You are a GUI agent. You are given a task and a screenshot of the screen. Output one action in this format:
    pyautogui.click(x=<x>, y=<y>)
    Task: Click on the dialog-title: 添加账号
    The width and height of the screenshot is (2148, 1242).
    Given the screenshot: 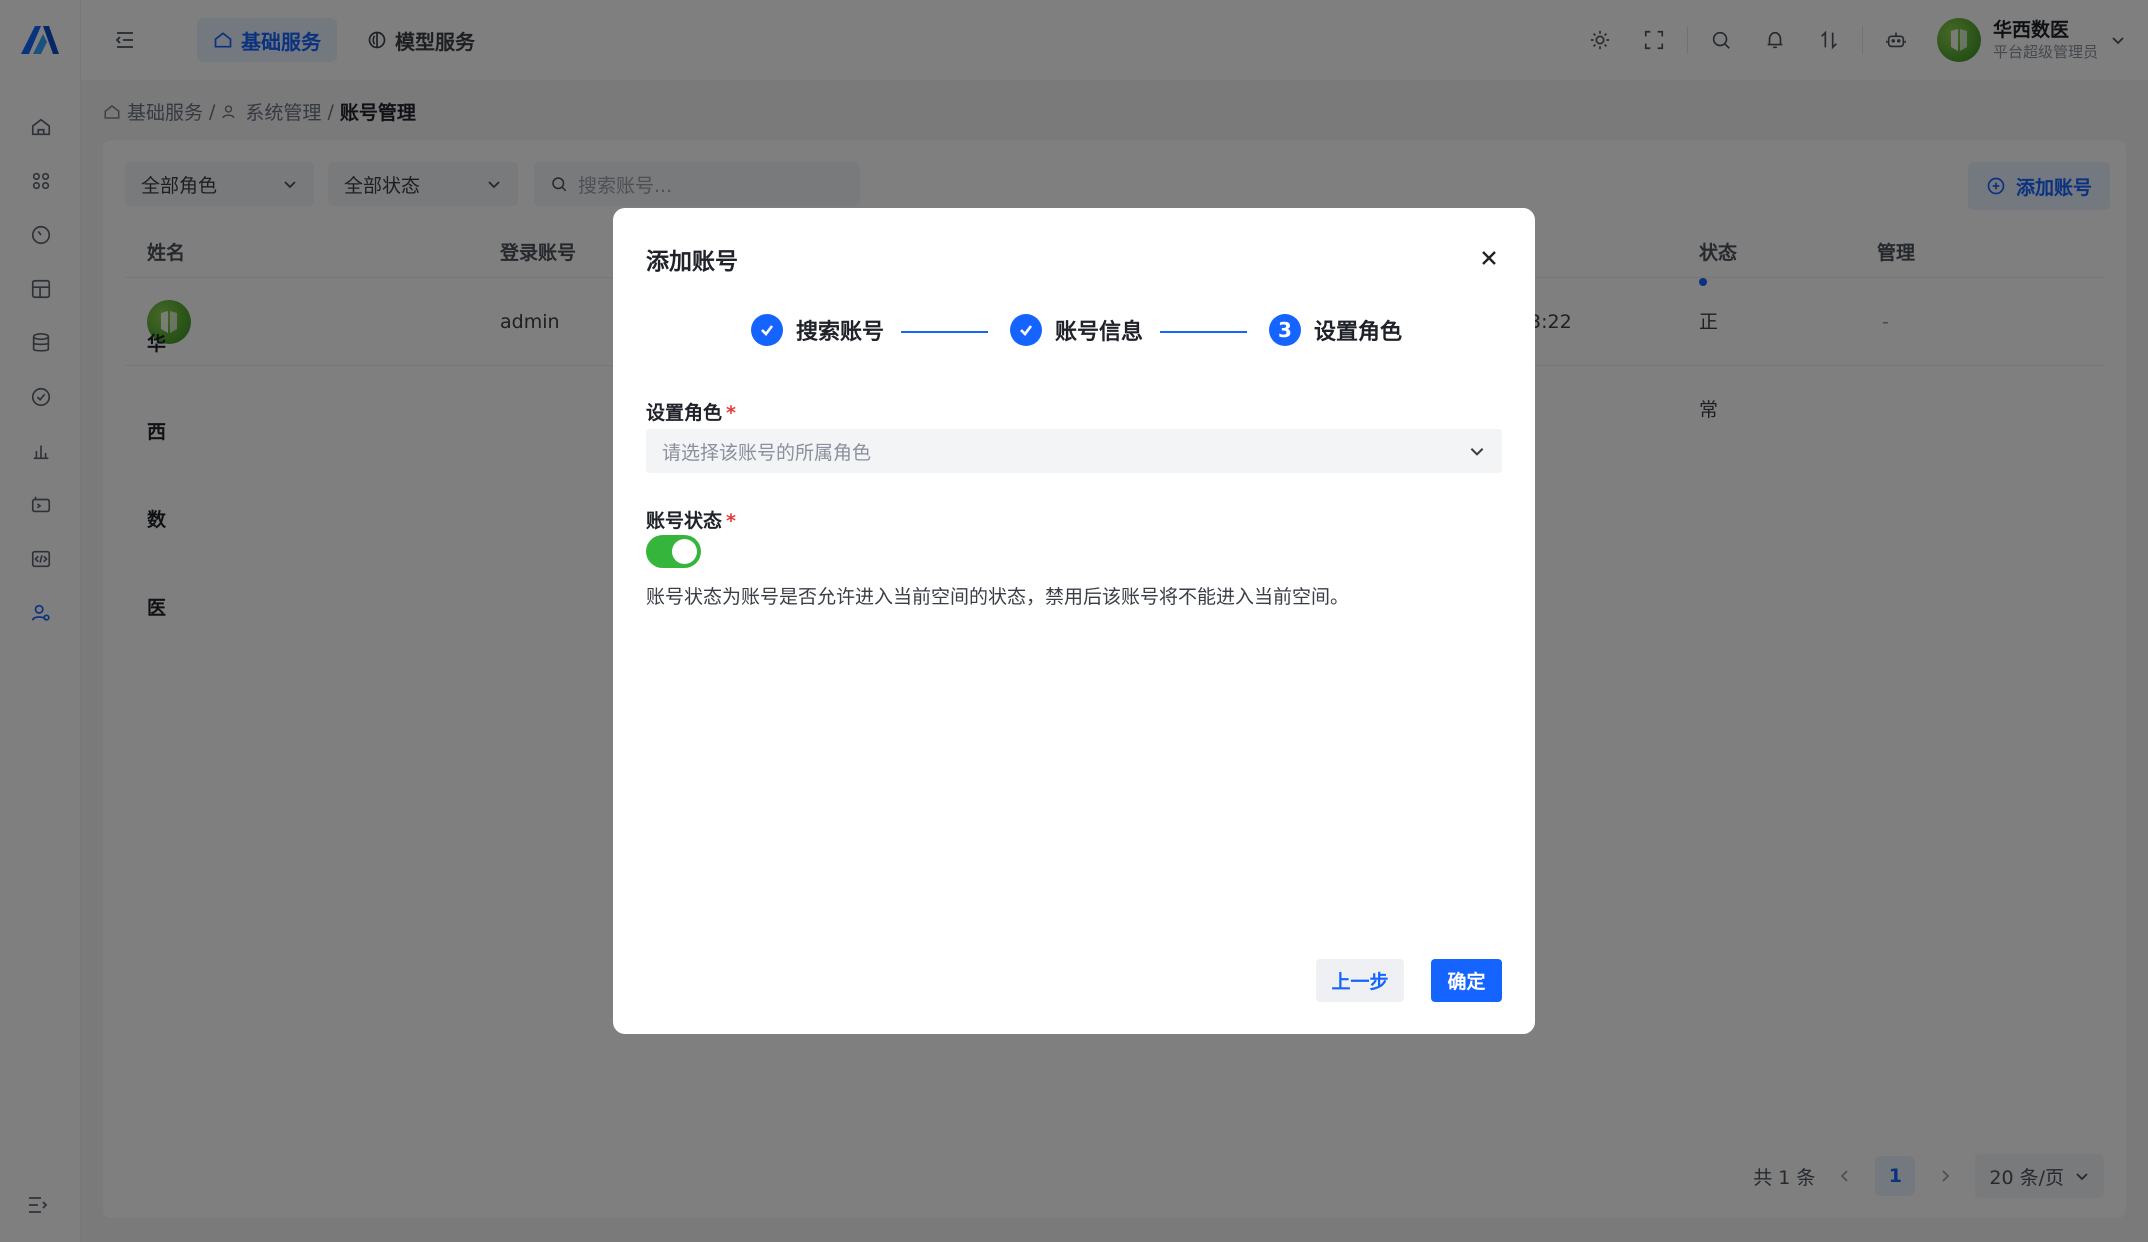 What is the action you would take?
    pyautogui.click(x=692, y=262)
    